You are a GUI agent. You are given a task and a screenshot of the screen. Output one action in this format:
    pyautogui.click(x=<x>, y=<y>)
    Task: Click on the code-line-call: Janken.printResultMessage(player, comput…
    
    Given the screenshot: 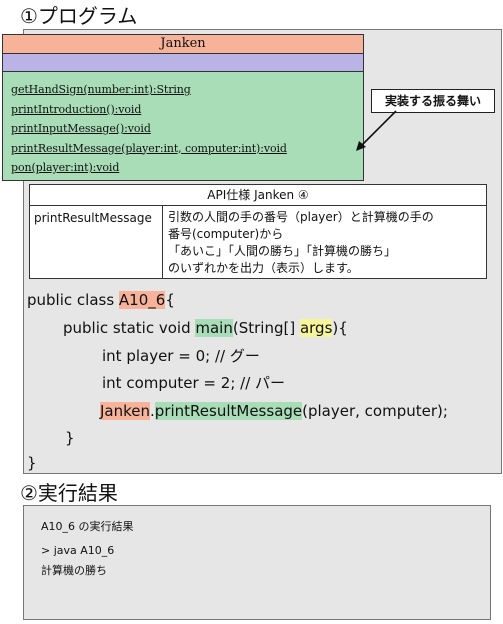 What is the action you would take?
    pyautogui.click(x=274, y=411)
    